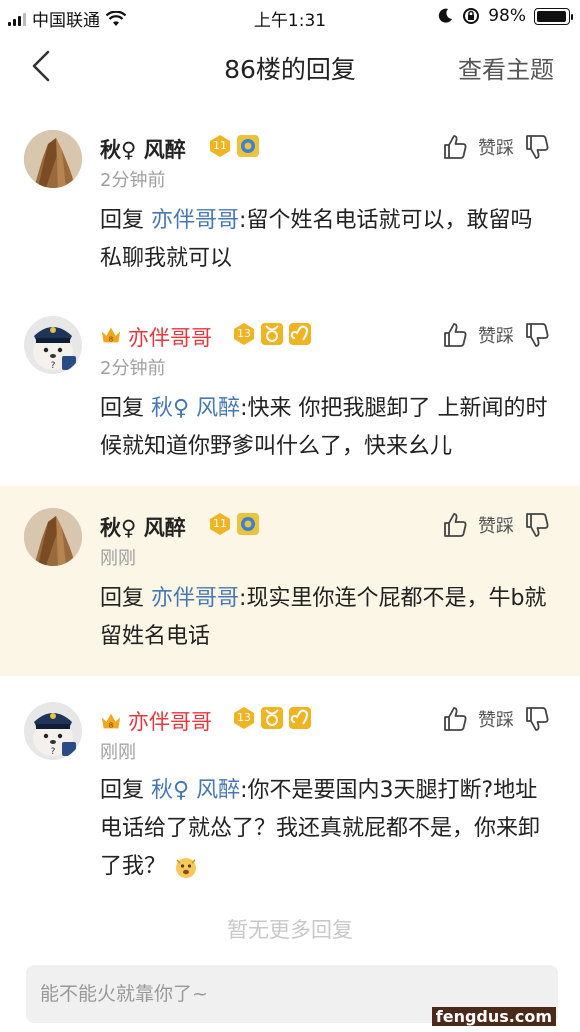 The width and height of the screenshot is (580, 1032). I want to click on nav-bar: 86楼的回复 查看主题, so click(290, 66).